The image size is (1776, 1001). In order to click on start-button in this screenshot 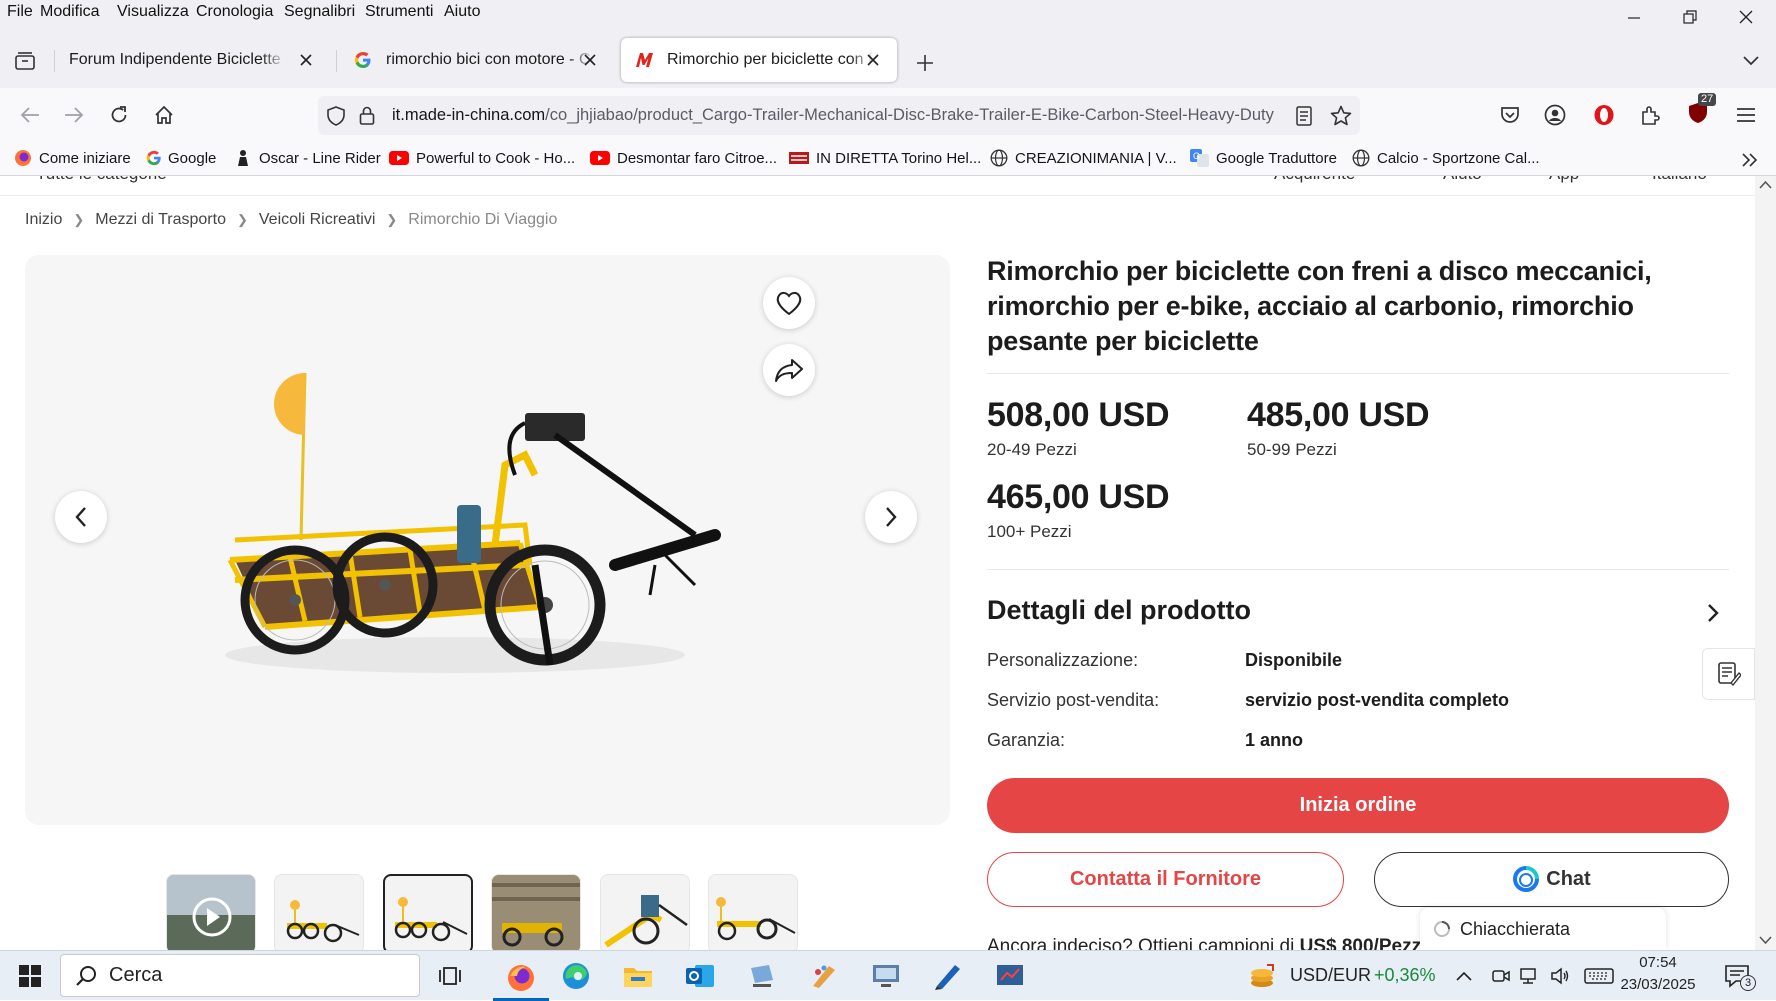, I will do `click(30, 976)`.